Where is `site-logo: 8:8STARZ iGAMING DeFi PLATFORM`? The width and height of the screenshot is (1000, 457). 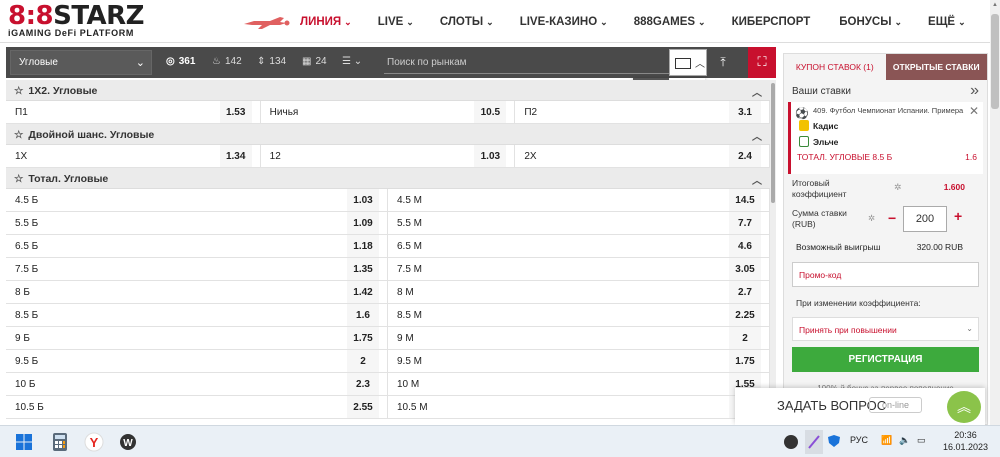 site-logo: 8:8STARZ iGAMING DeFi PLATFORM is located at coordinates (78, 22).